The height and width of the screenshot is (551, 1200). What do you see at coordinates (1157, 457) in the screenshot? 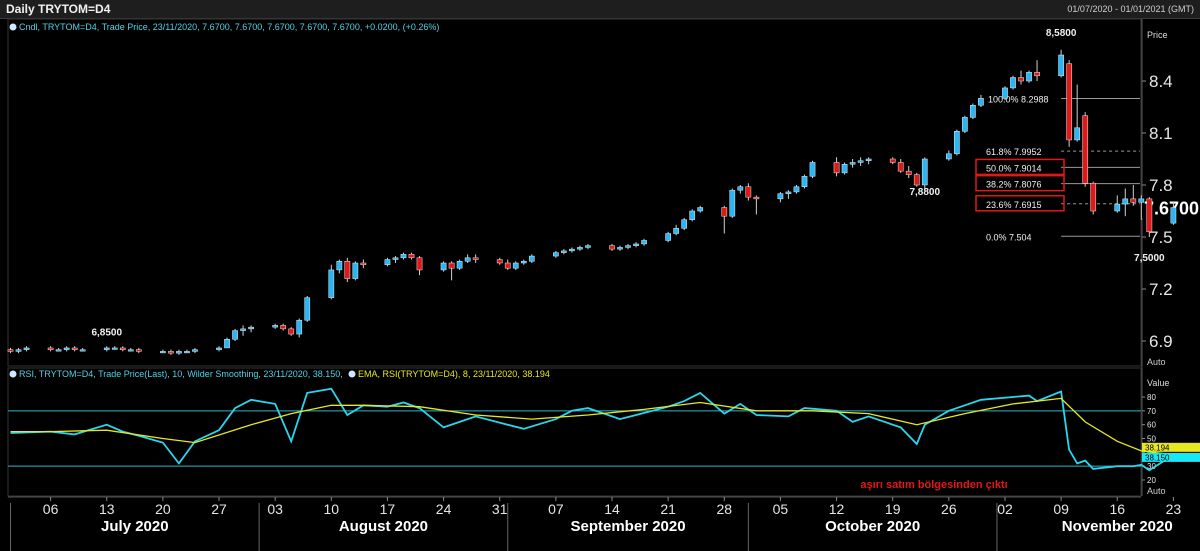
I see `rsi-value-label: 38.150` at bounding box center [1157, 457].